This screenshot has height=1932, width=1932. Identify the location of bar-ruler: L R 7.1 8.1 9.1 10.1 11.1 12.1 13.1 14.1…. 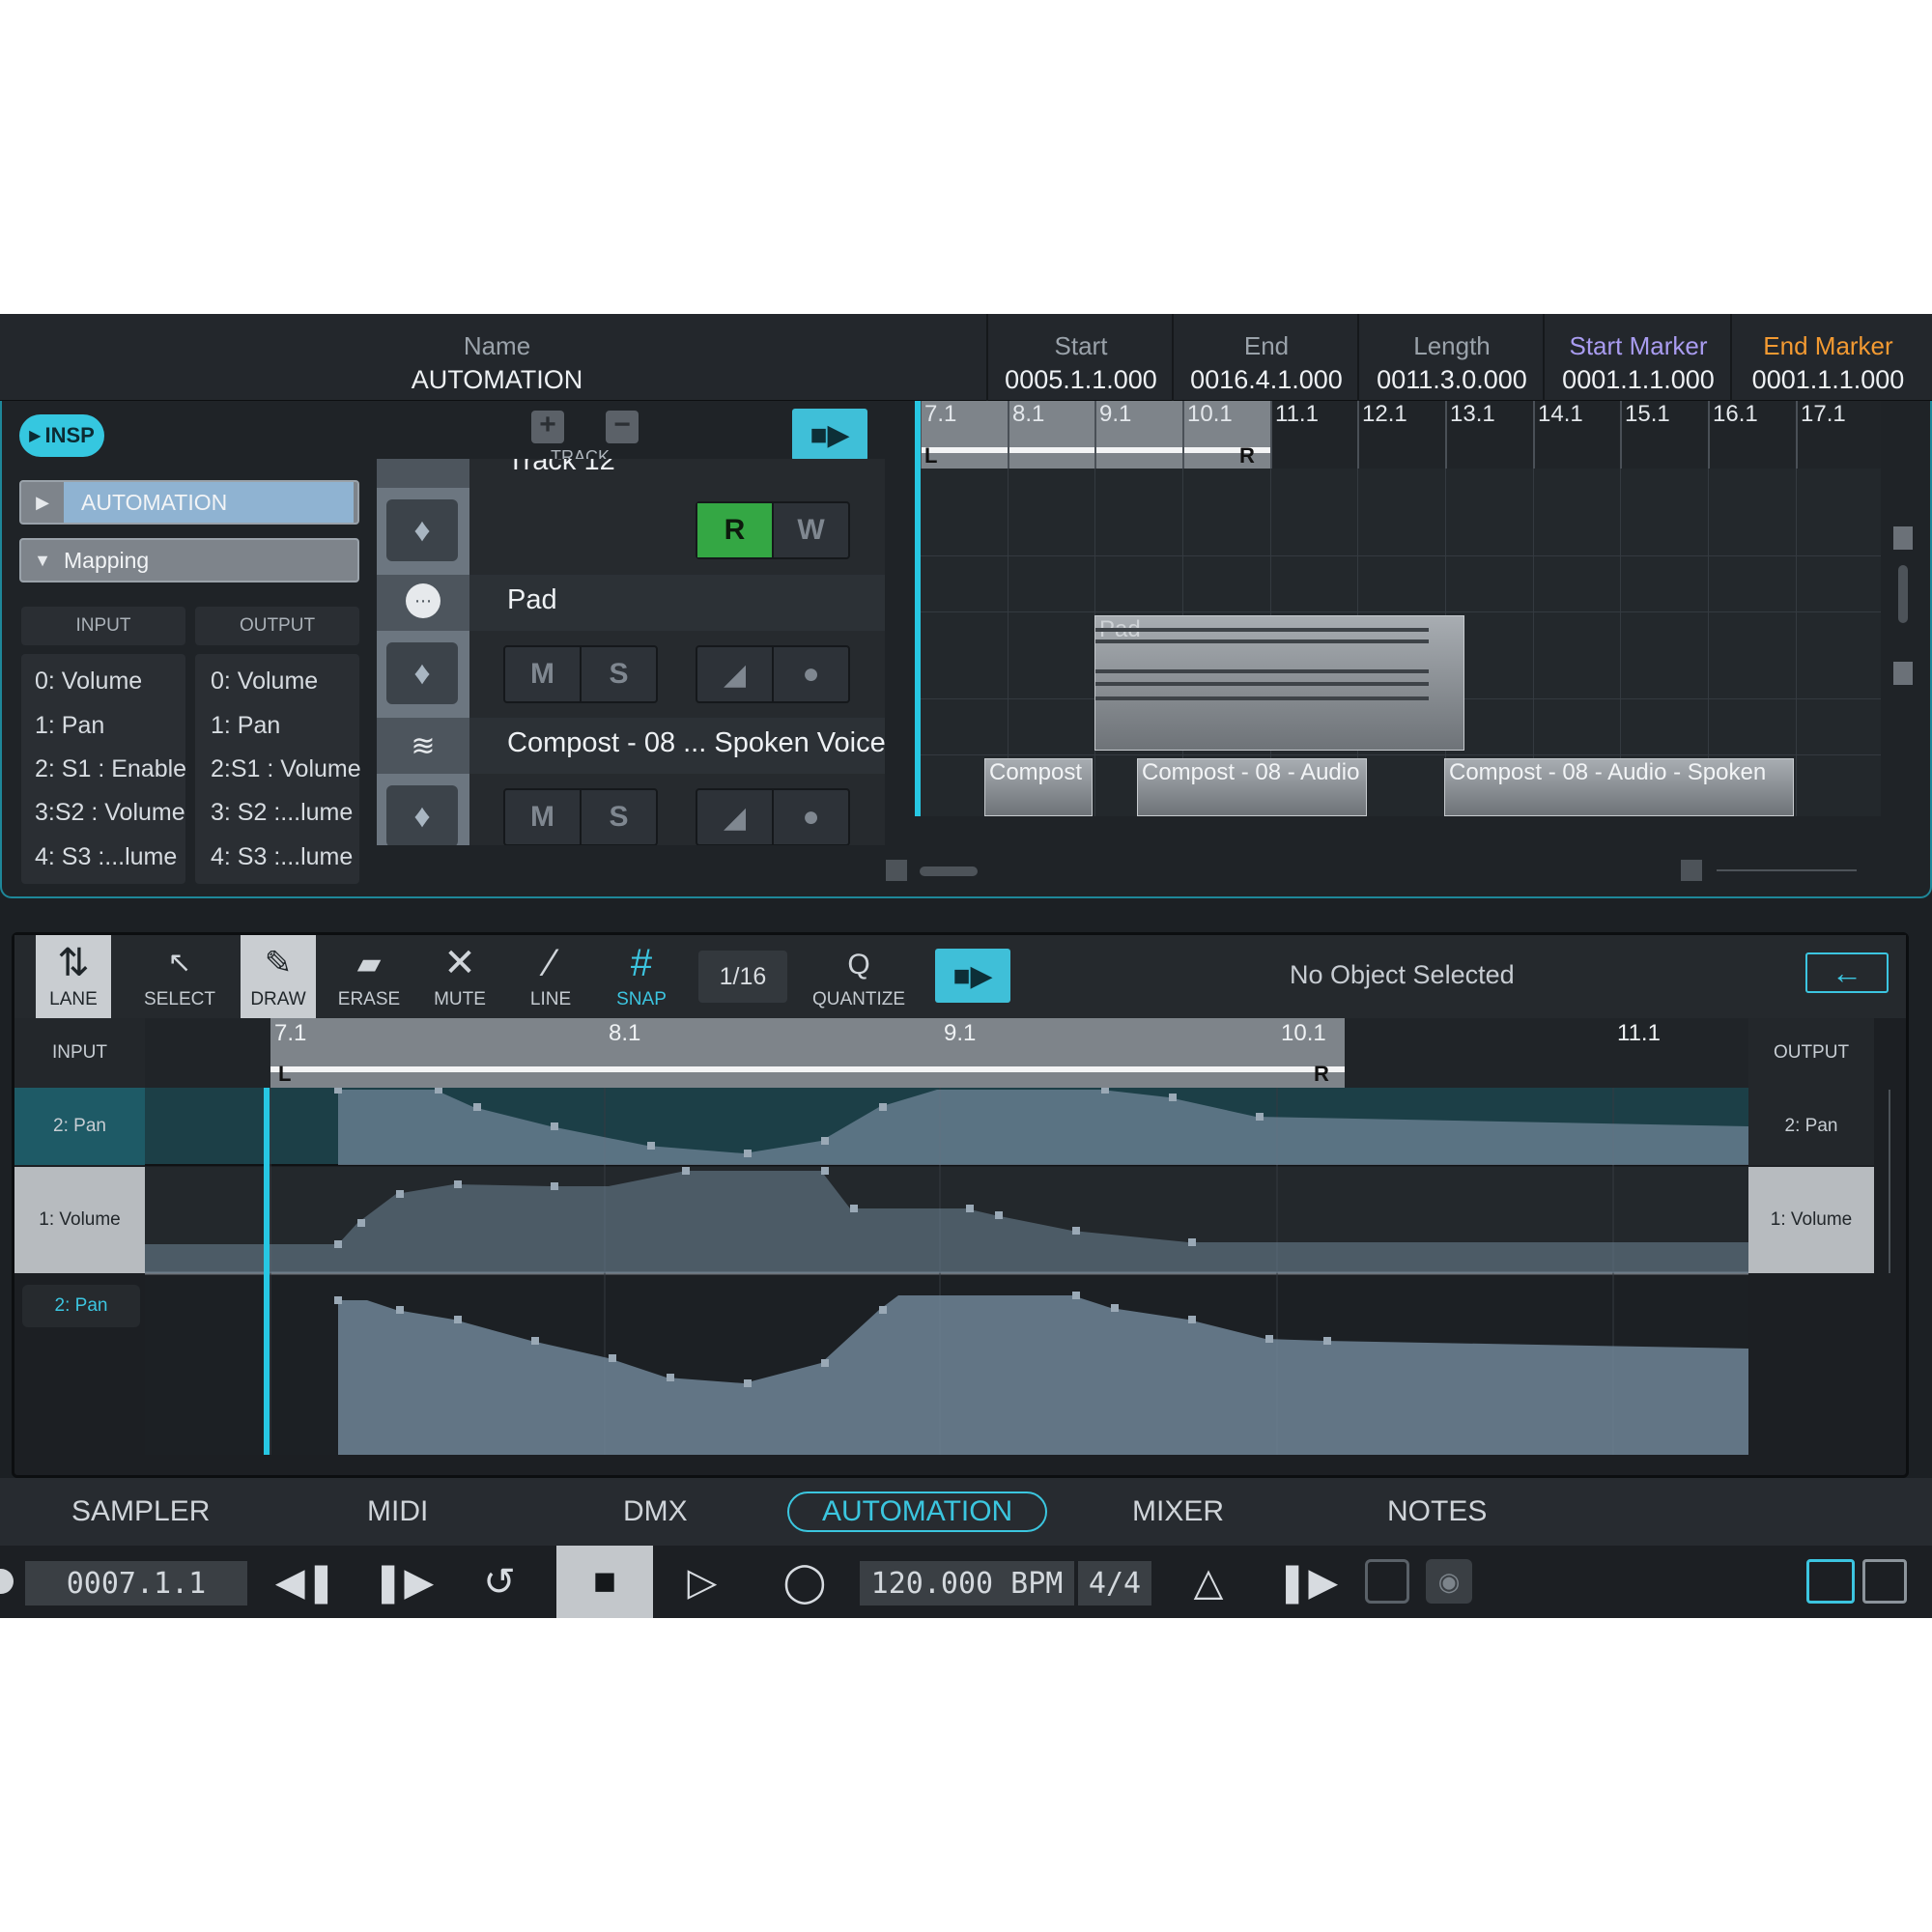
(1398, 435).